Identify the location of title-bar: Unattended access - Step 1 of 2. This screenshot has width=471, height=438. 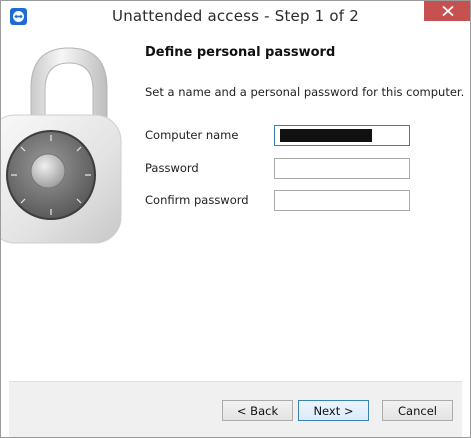
(235, 17).